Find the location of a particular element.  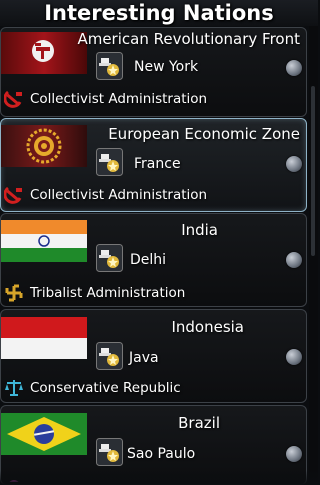

swastika-icon is located at coordinates (14, 293).